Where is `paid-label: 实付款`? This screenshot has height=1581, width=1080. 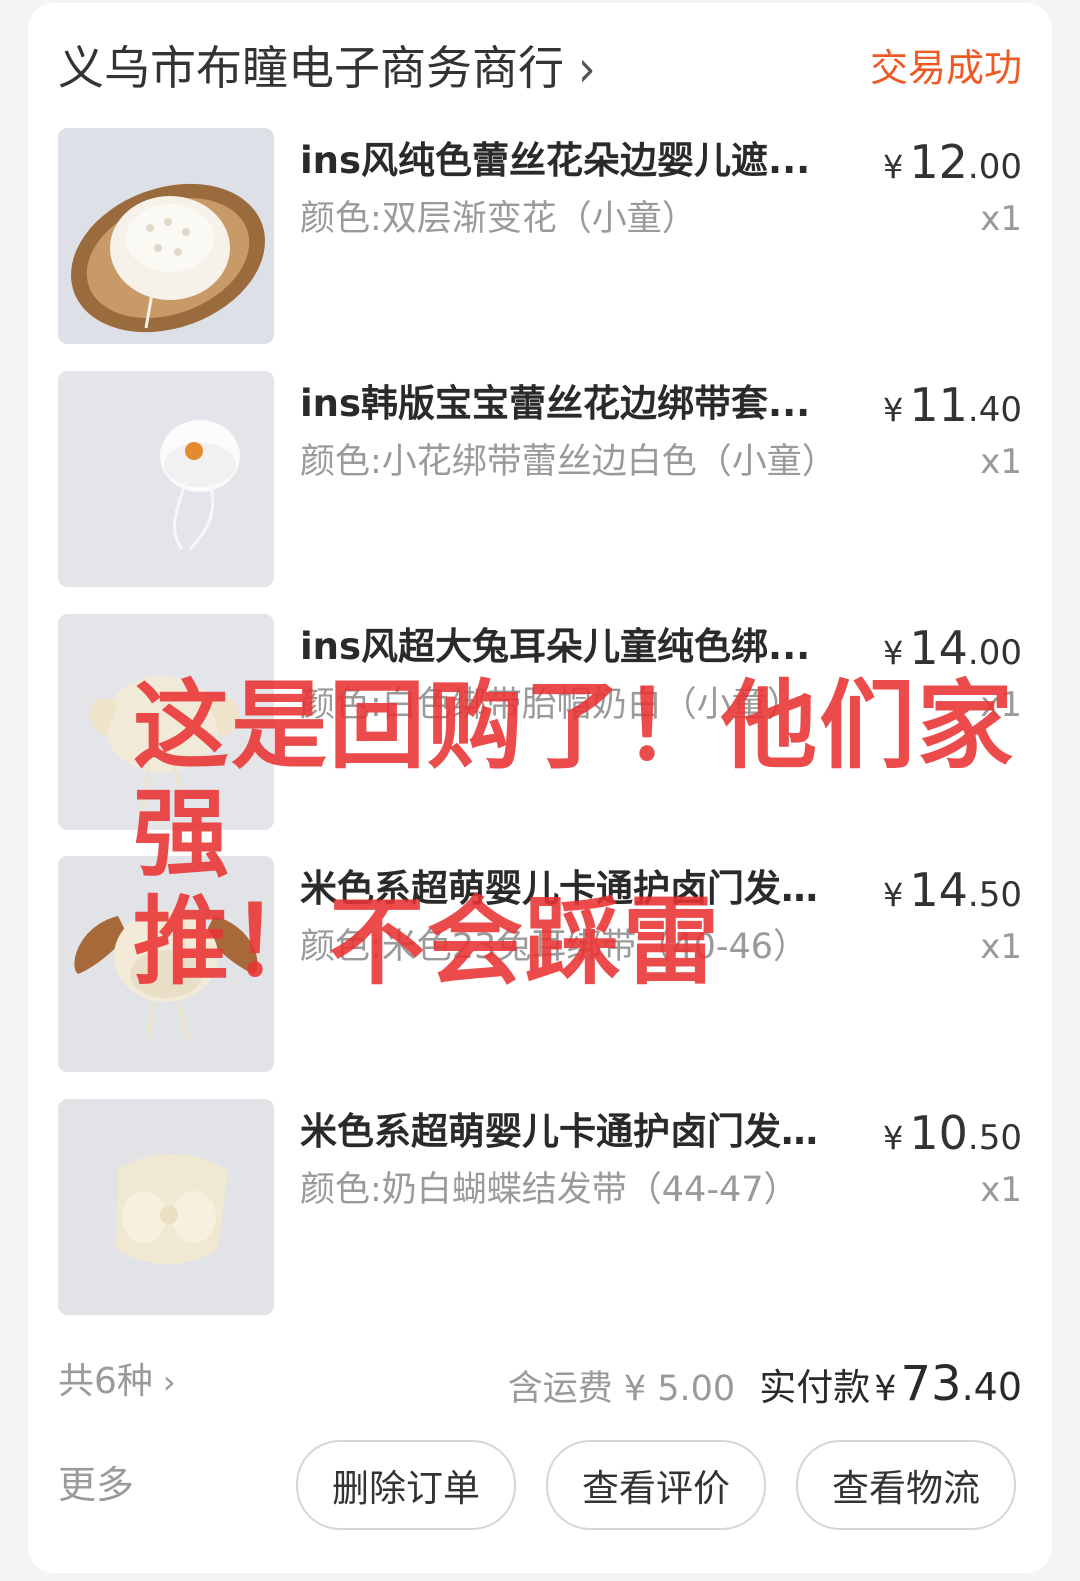 paid-label: 实付款 is located at coordinates (815, 1387).